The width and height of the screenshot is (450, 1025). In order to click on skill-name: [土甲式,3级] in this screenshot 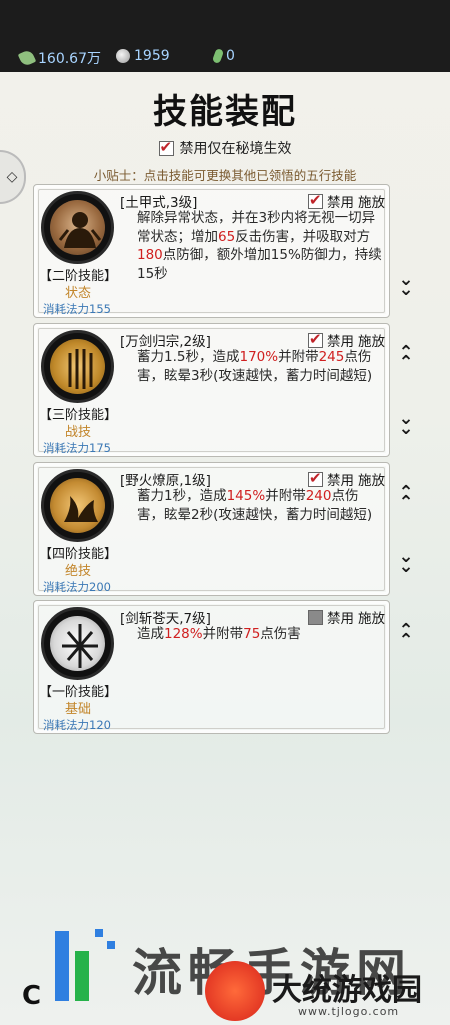, I will do `click(159, 203)`.